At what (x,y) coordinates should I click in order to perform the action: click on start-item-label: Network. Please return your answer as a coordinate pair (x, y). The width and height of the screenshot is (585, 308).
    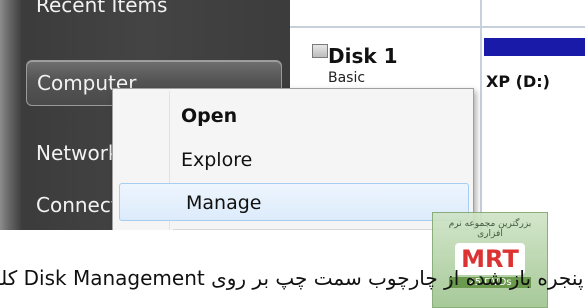
    Looking at the image, I should click on (78, 153).